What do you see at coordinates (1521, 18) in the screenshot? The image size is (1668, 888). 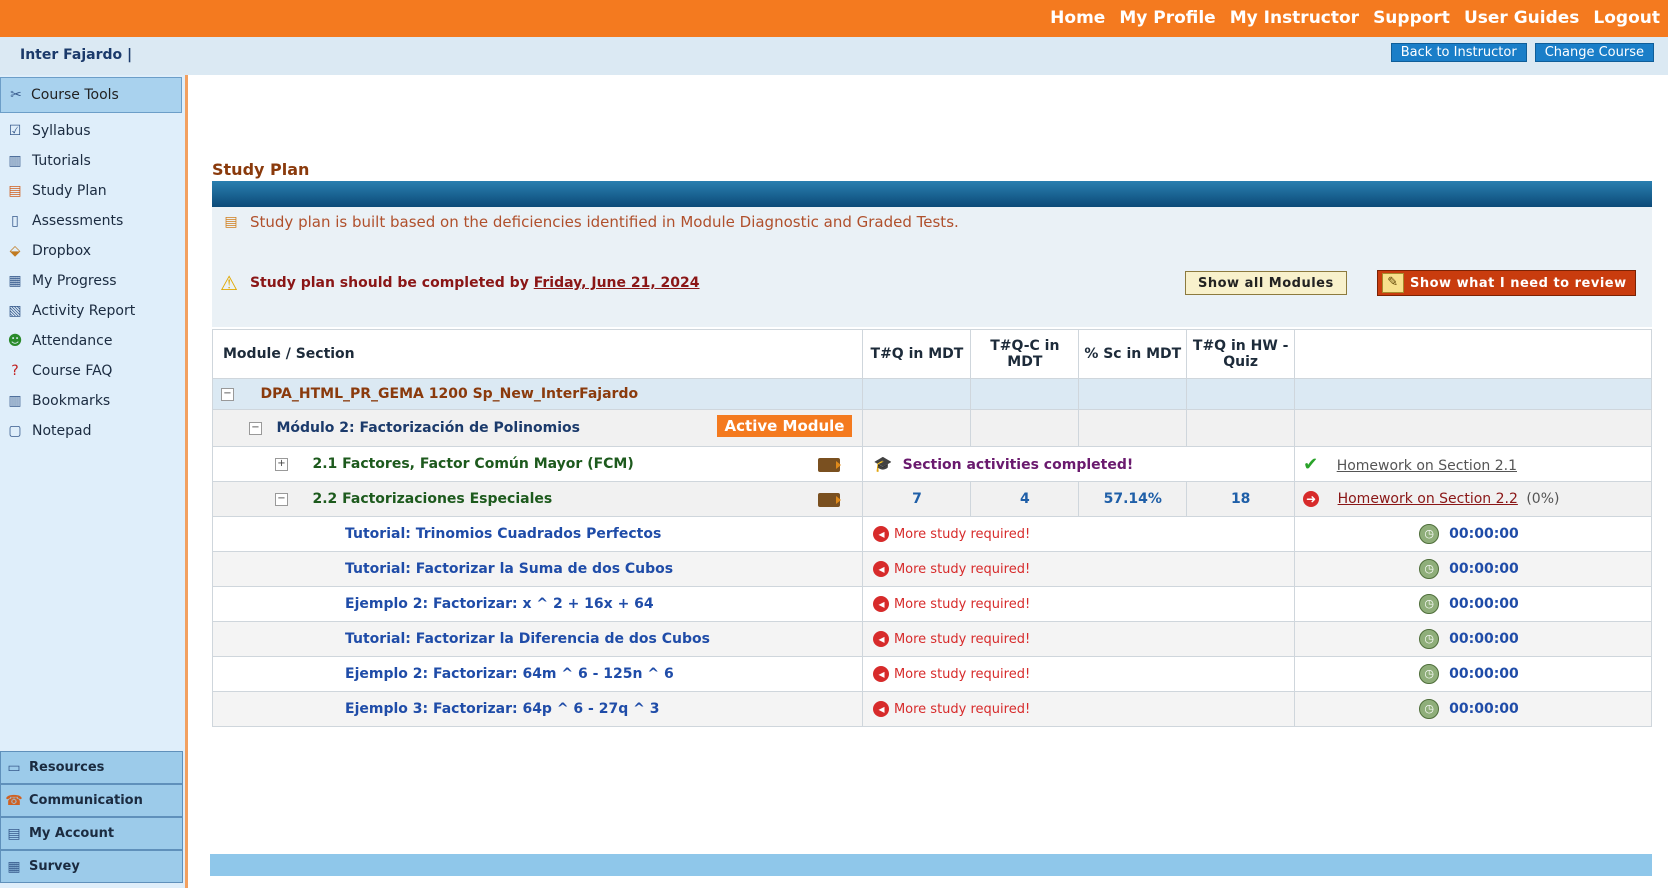 I see `nav-user-guides: User Guides` at bounding box center [1521, 18].